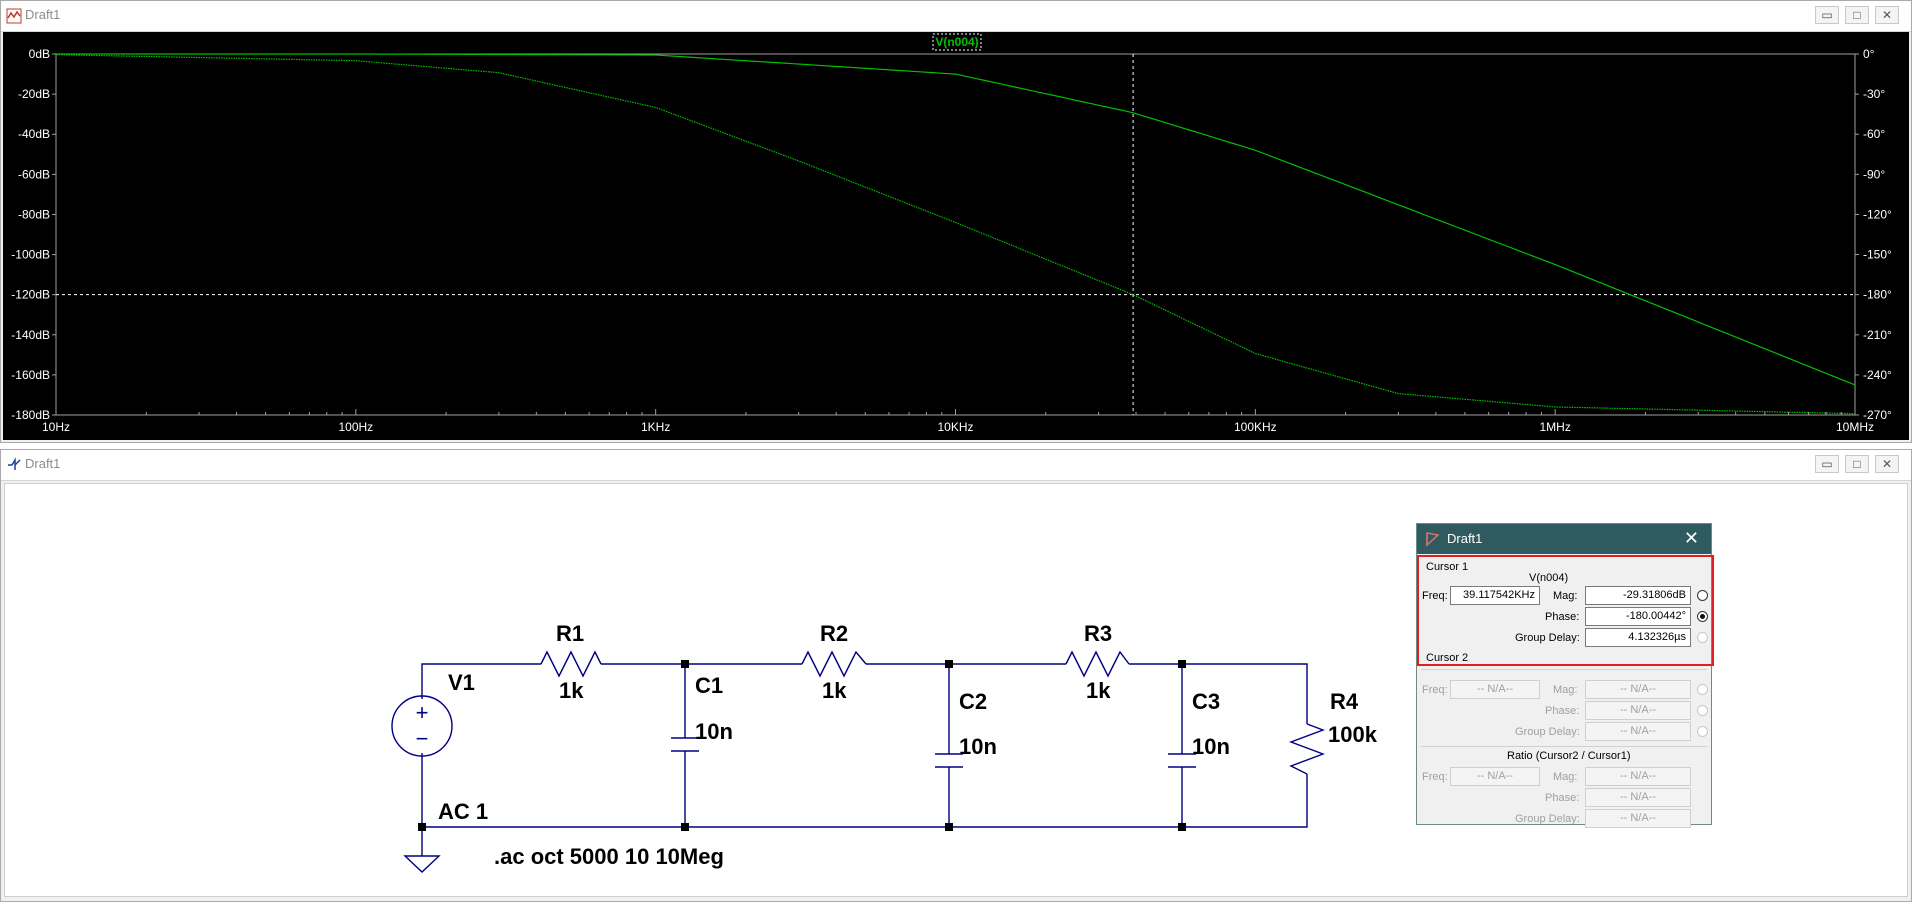 This screenshot has height=902, width=1912. I want to click on cursor2-freq-field: -- N/A--, so click(1495, 689).